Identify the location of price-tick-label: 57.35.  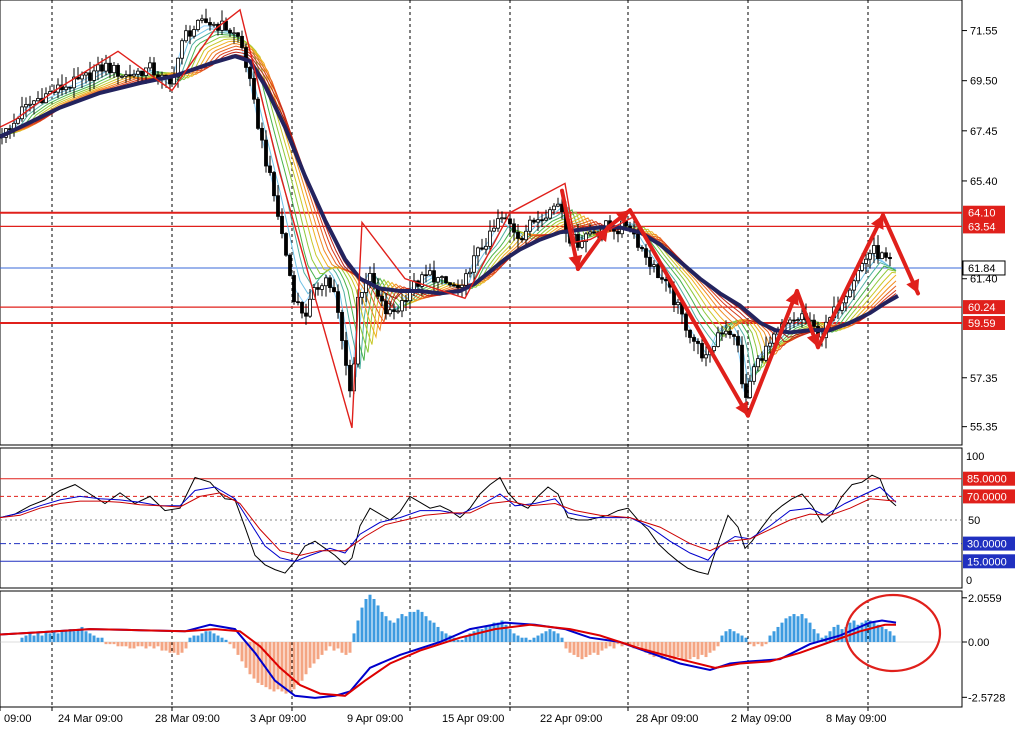
(984, 379).